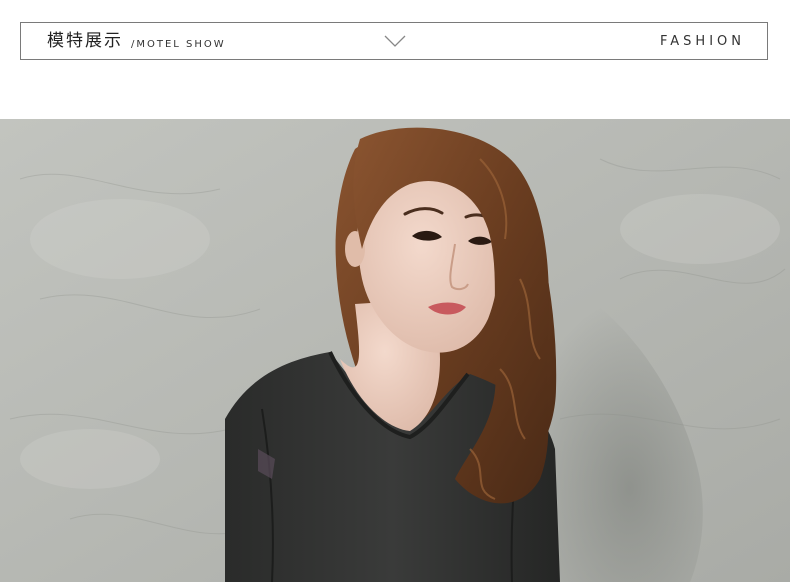 This screenshot has height=582, width=790. I want to click on chevron-down-icon, so click(395, 41).